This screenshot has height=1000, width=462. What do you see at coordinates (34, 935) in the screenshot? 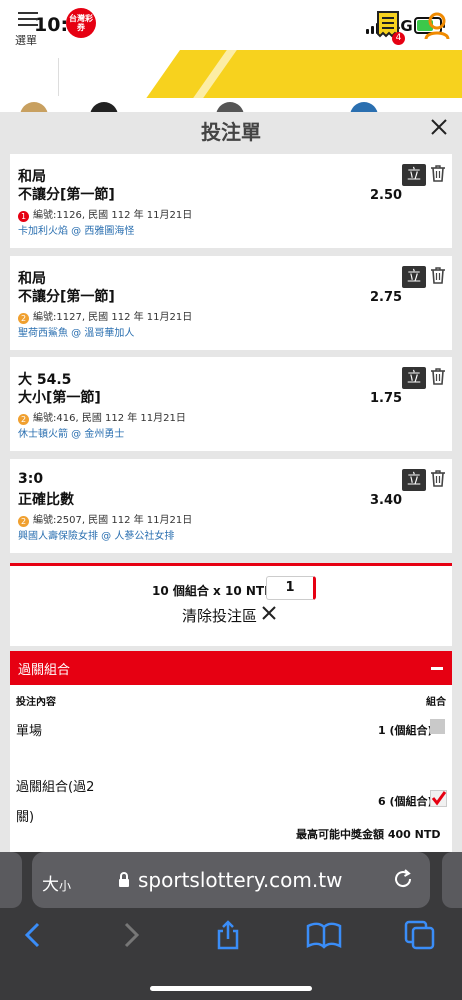
I see `back-icon` at bounding box center [34, 935].